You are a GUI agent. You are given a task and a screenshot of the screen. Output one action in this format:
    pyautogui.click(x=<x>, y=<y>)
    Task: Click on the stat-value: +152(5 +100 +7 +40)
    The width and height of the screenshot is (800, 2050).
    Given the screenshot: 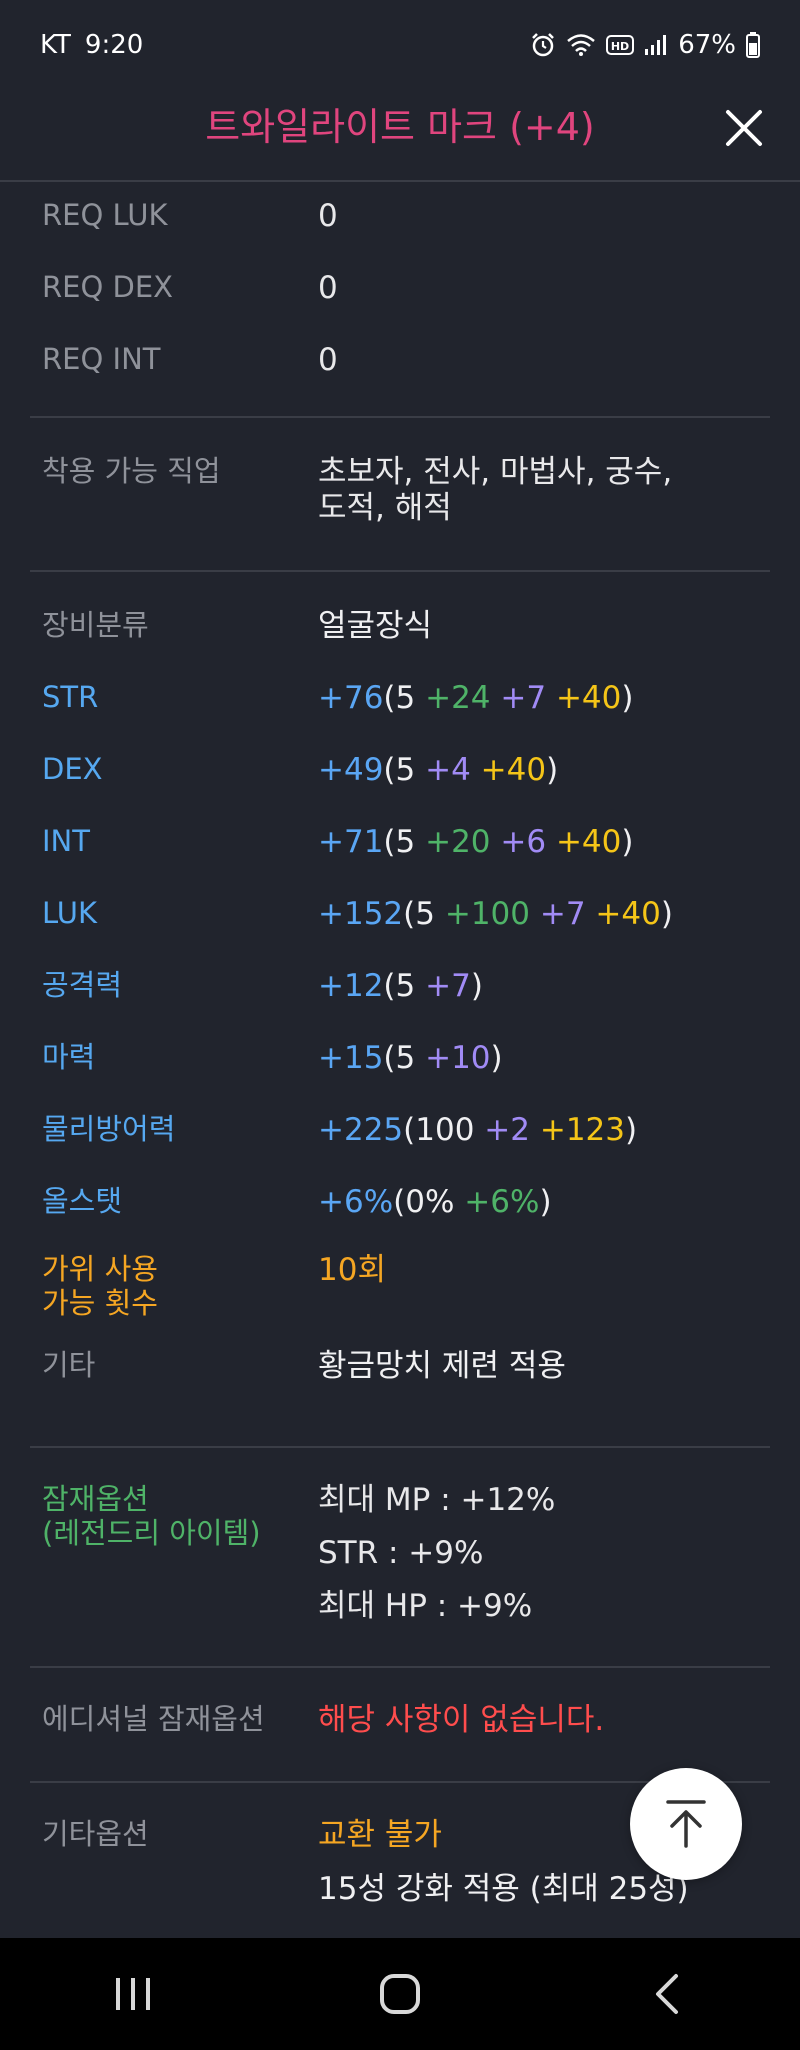 What is the action you would take?
    pyautogui.click(x=544, y=914)
    